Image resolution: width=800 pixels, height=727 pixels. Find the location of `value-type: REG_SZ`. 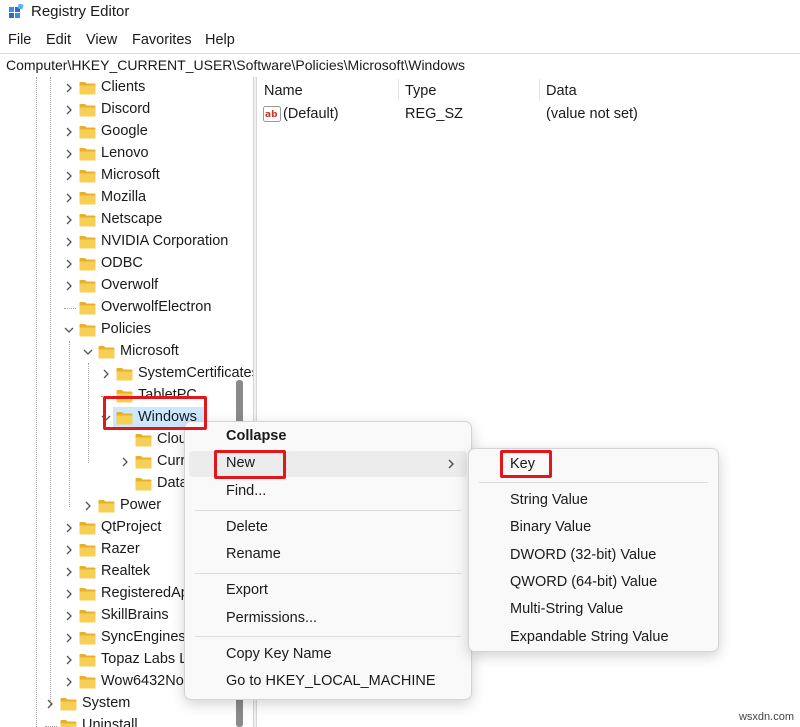

value-type: REG_SZ is located at coordinates (434, 114).